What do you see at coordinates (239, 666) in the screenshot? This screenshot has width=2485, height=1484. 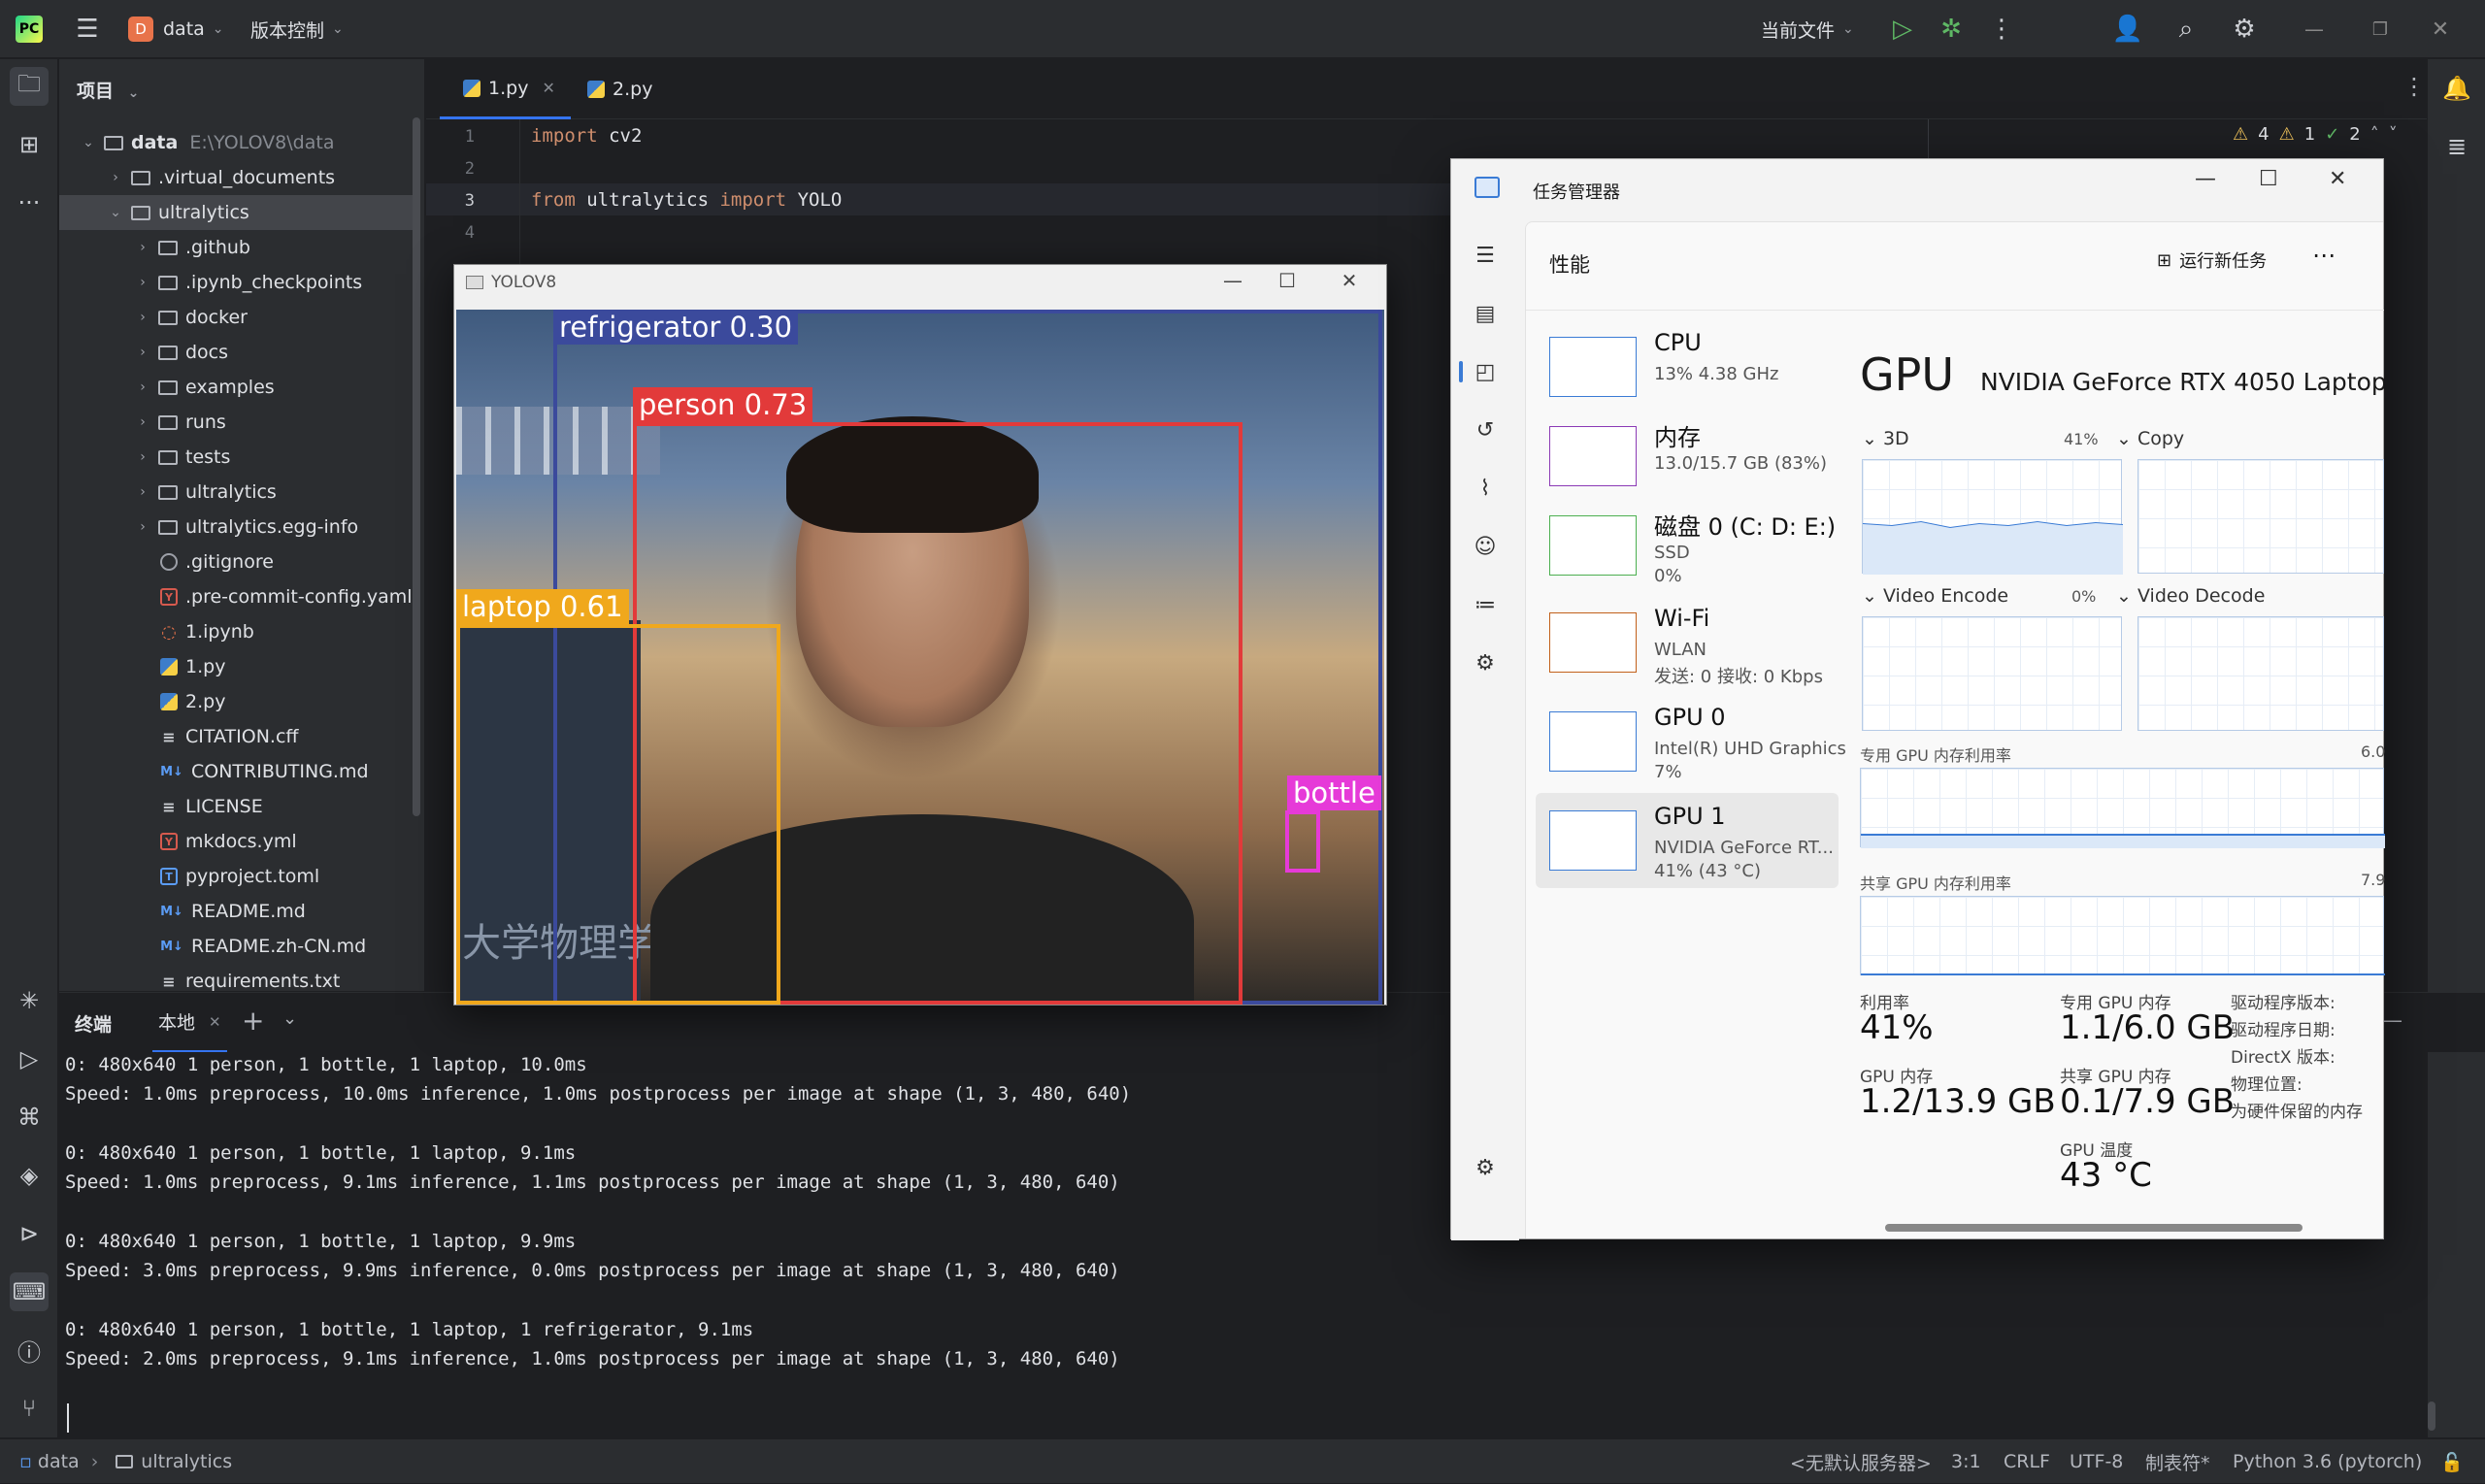 I see `tree-item: 1.py` at bounding box center [239, 666].